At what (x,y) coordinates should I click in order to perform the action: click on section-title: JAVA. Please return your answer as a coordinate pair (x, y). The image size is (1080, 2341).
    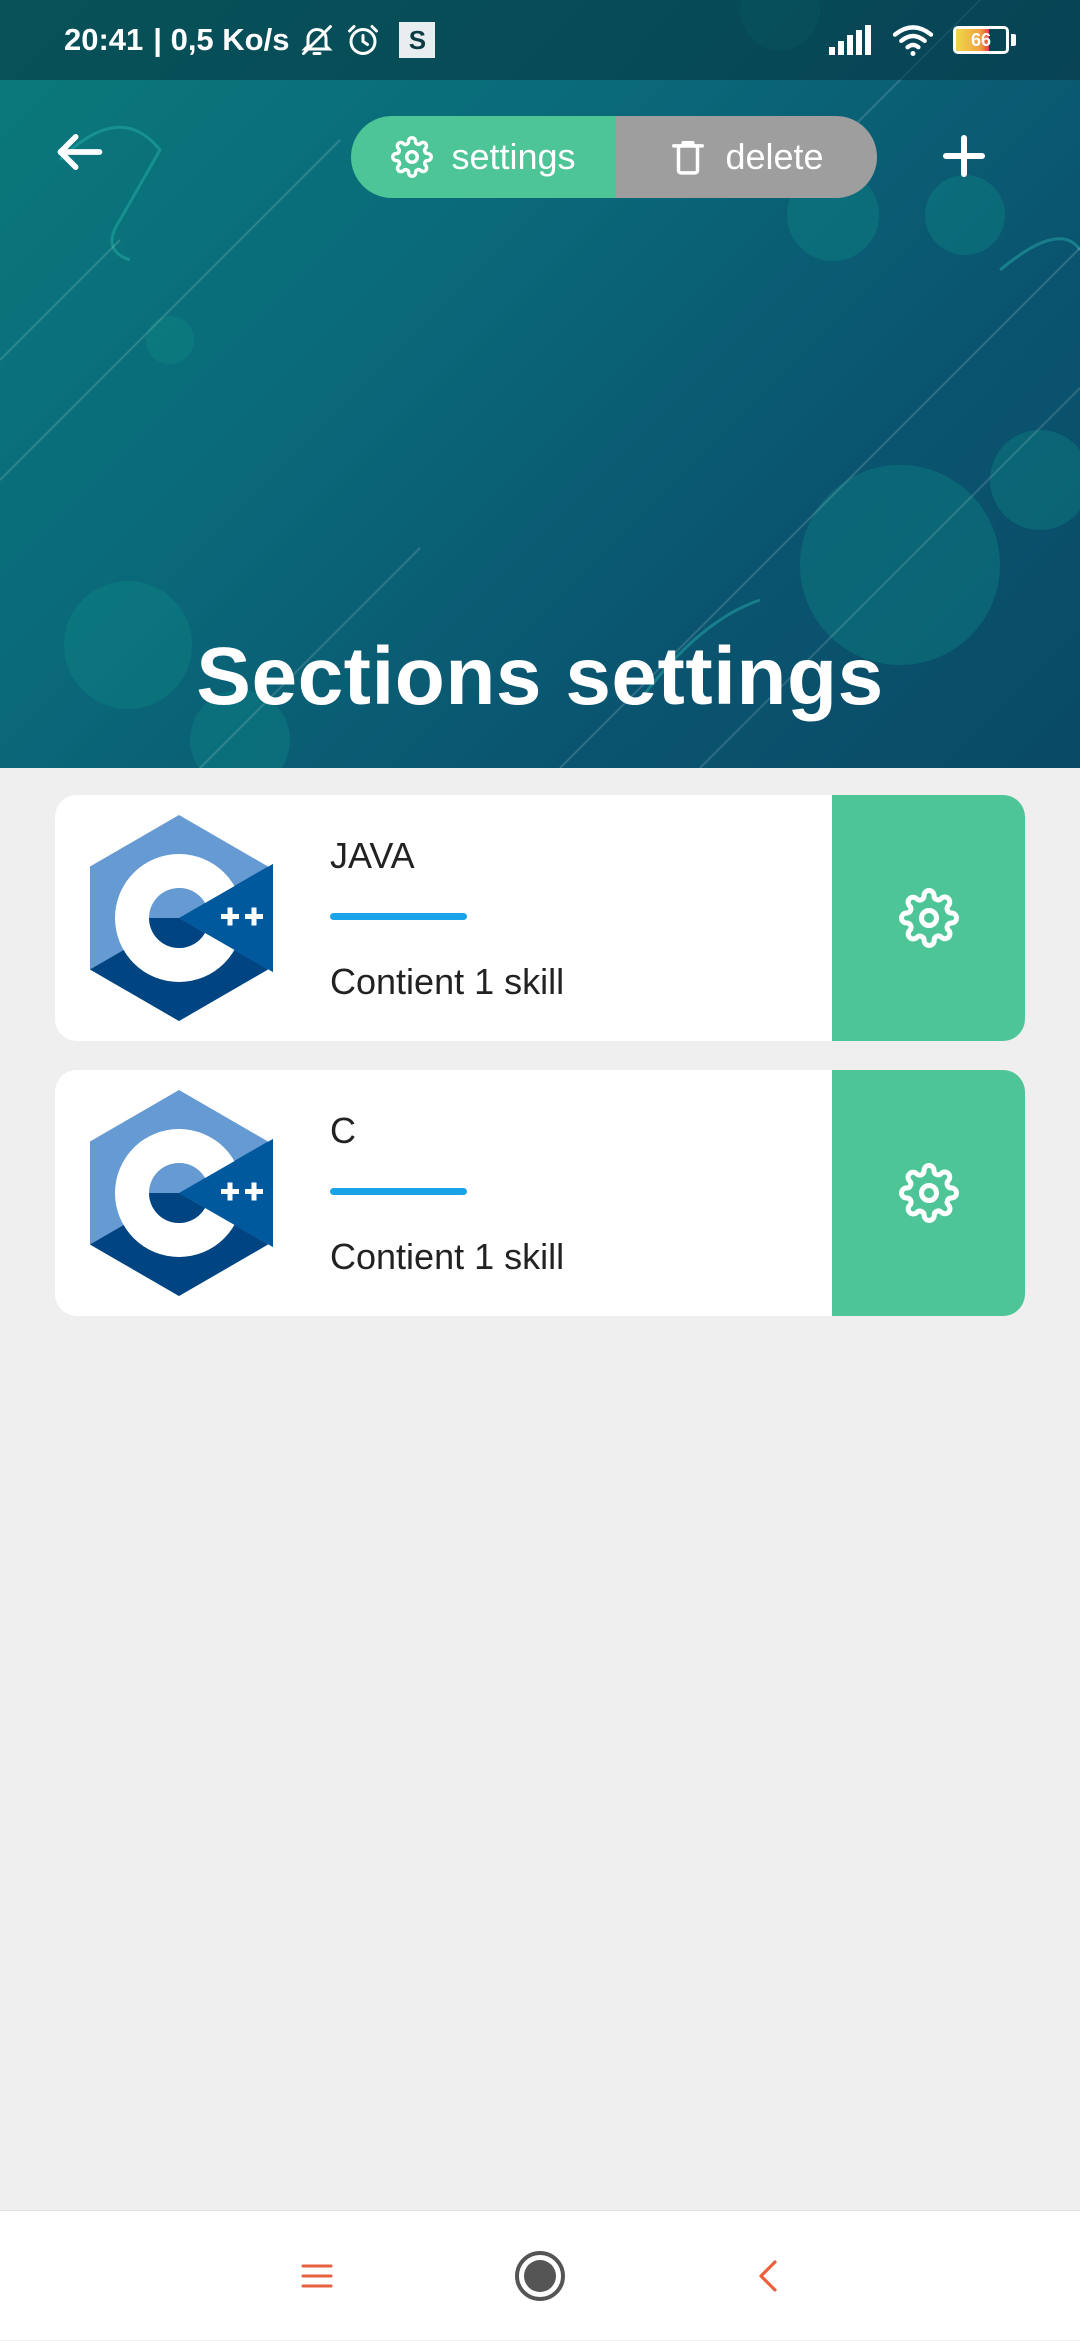
    Looking at the image, I should click on (372, 855).